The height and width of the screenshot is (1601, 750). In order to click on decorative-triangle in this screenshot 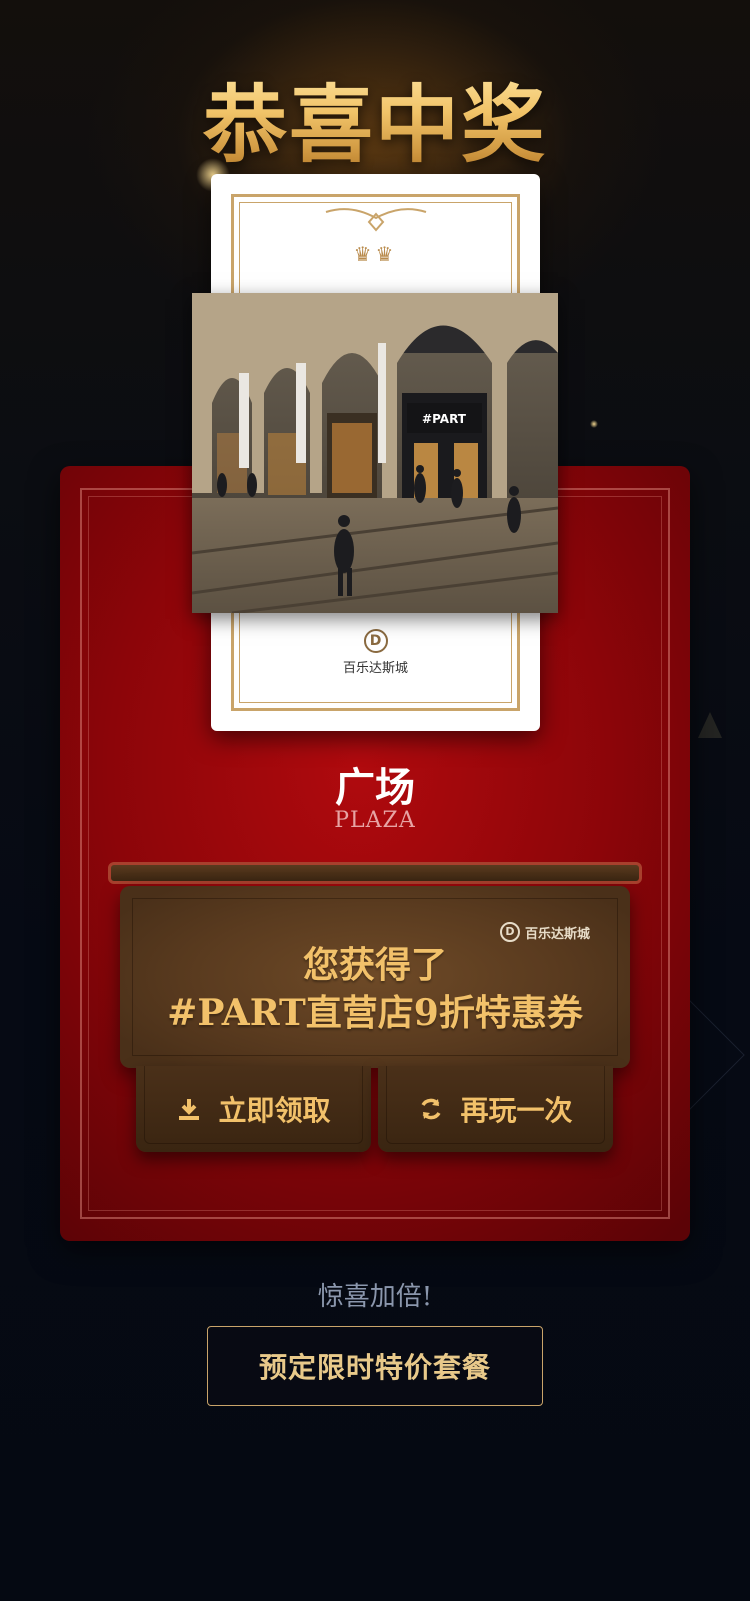, I will do `click(710, 725)`.